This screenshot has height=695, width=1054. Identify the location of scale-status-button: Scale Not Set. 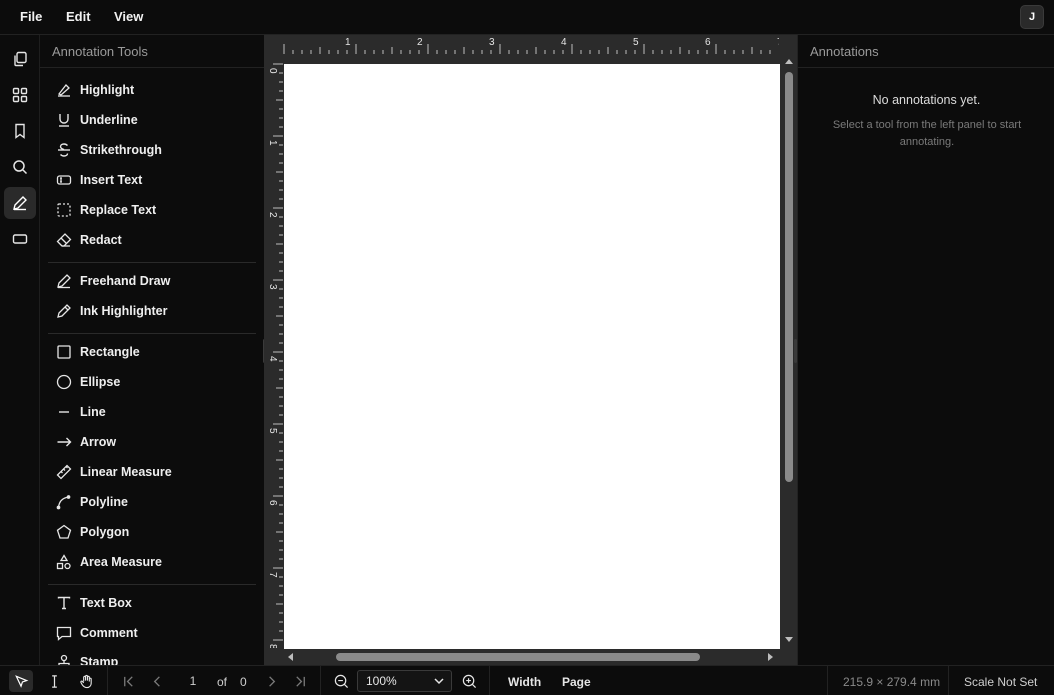
(1000, 682).